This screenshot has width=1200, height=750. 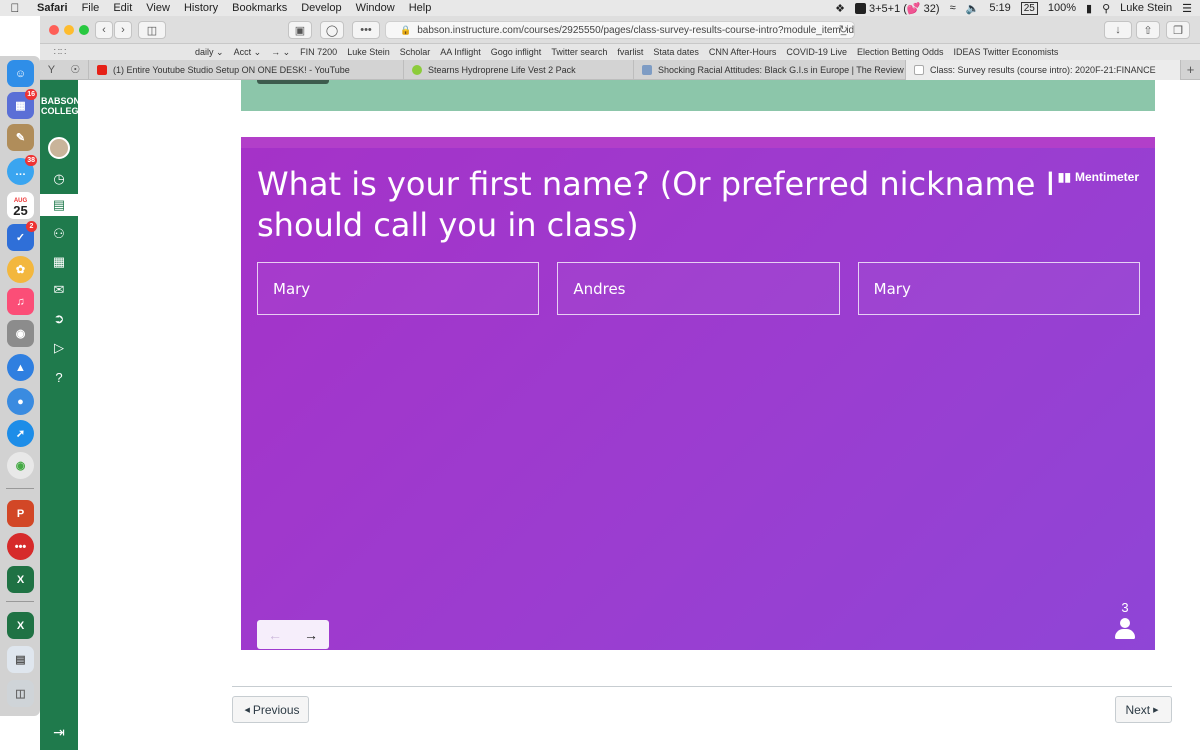 I want to click on finder-icon: ☺, so click(x=20, y=73).